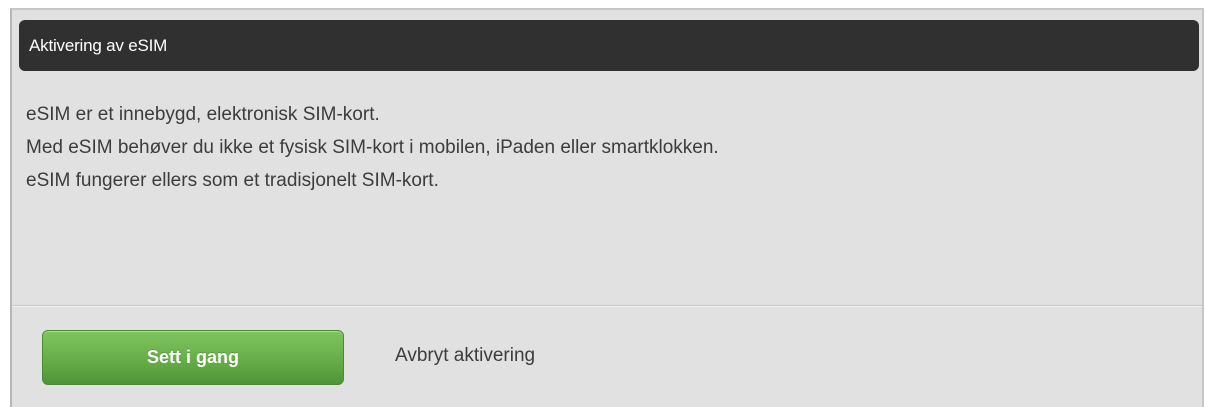  What do you see at coordinates (193, 357) in the screenshot?
I see `start-activation-button: Sett i gang` at bounding box center [193, 357].